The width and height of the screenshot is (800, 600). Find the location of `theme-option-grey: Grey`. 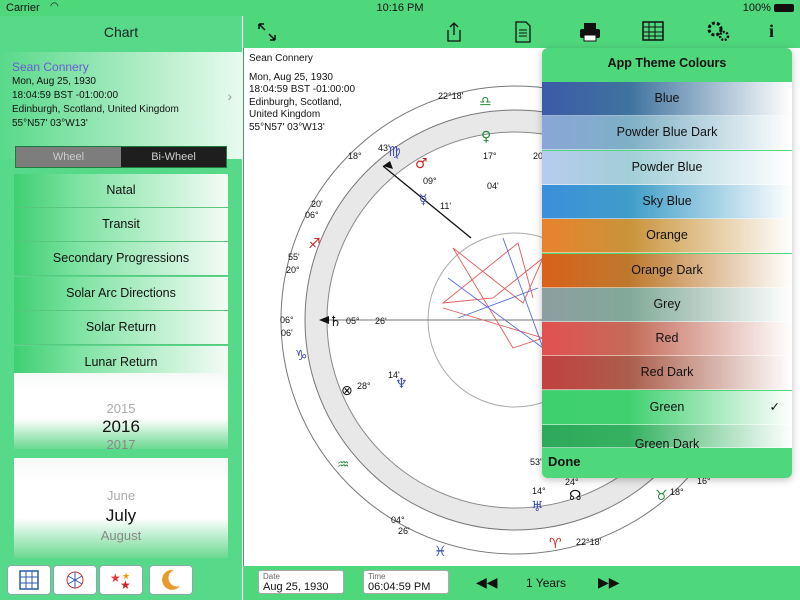

theme-option-grey: Grey is located at coordinates (667, 304).